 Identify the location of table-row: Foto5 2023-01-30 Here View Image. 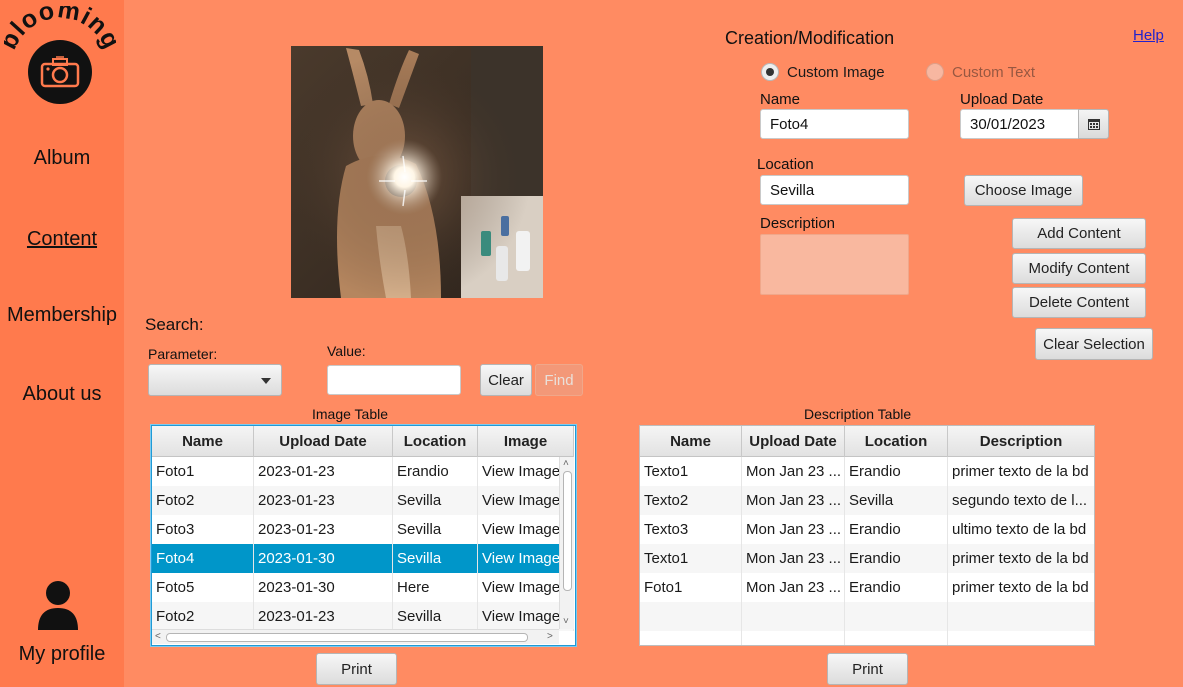
(363, 587).